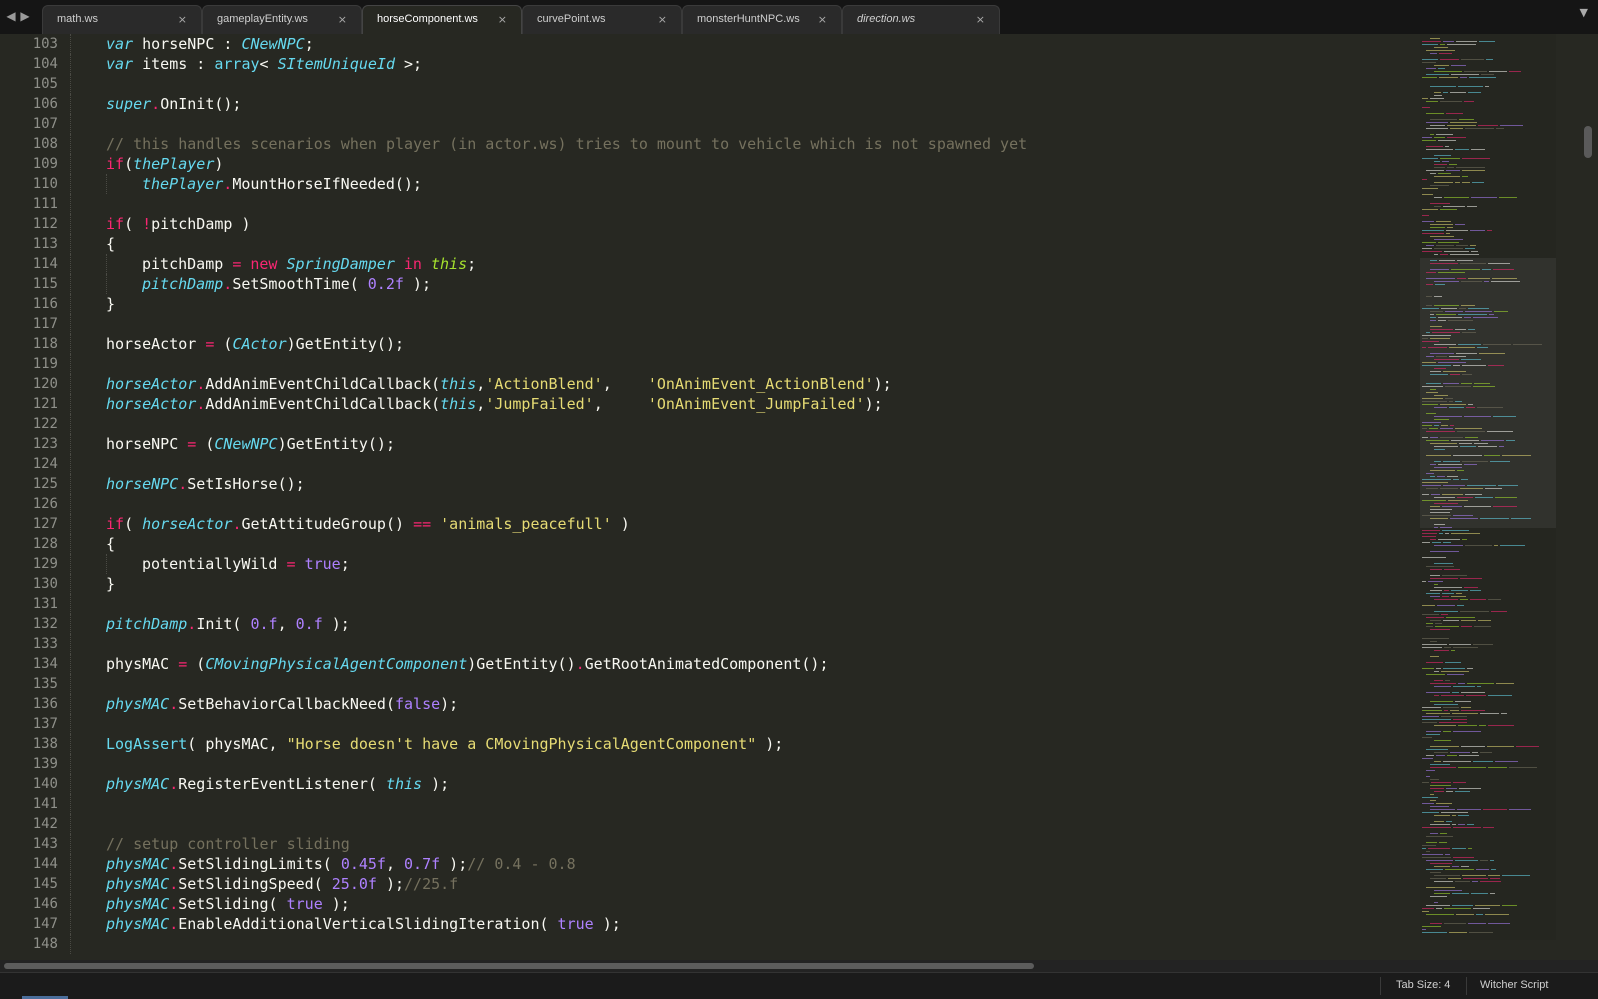 The width and height of the screenshot is (1598, 999). I want to click on tab: monsterHuntNPC.ws ×, so click(762, 19).